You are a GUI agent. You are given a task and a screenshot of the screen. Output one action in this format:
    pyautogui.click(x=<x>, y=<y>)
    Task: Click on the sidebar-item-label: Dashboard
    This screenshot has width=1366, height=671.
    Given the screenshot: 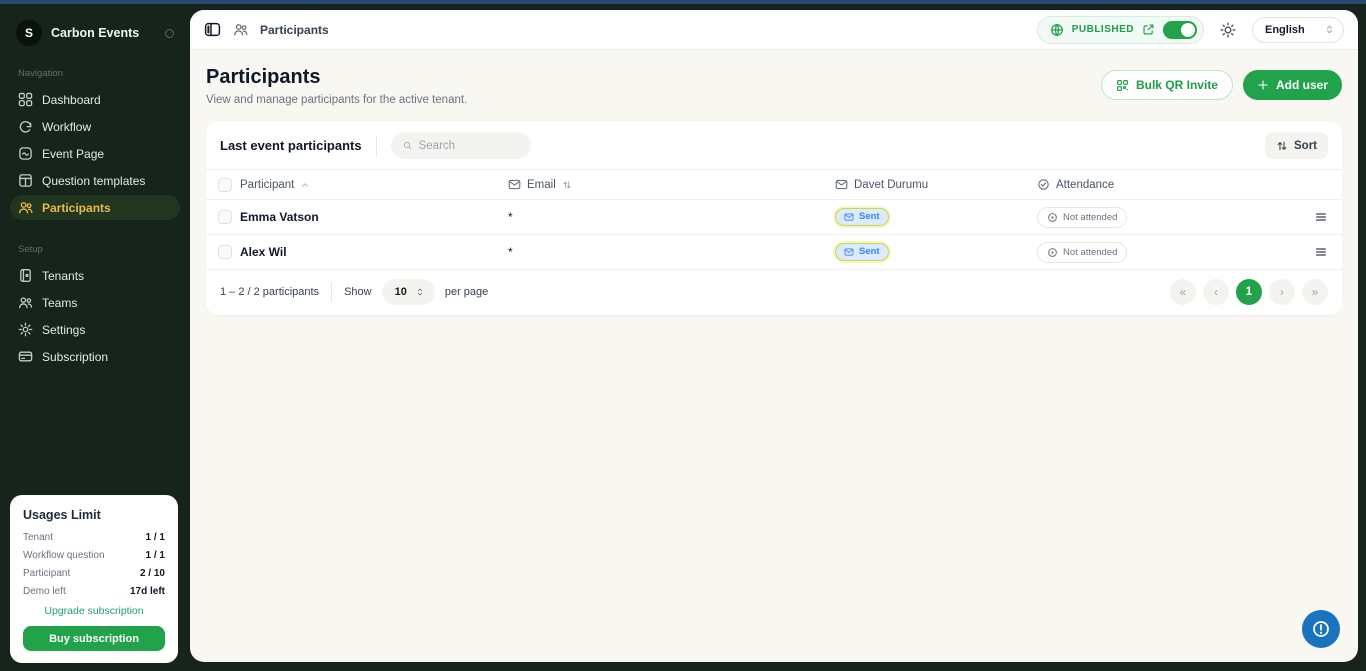 What is the action you would take?
    pyautogui.click(x=71, y=99)
    